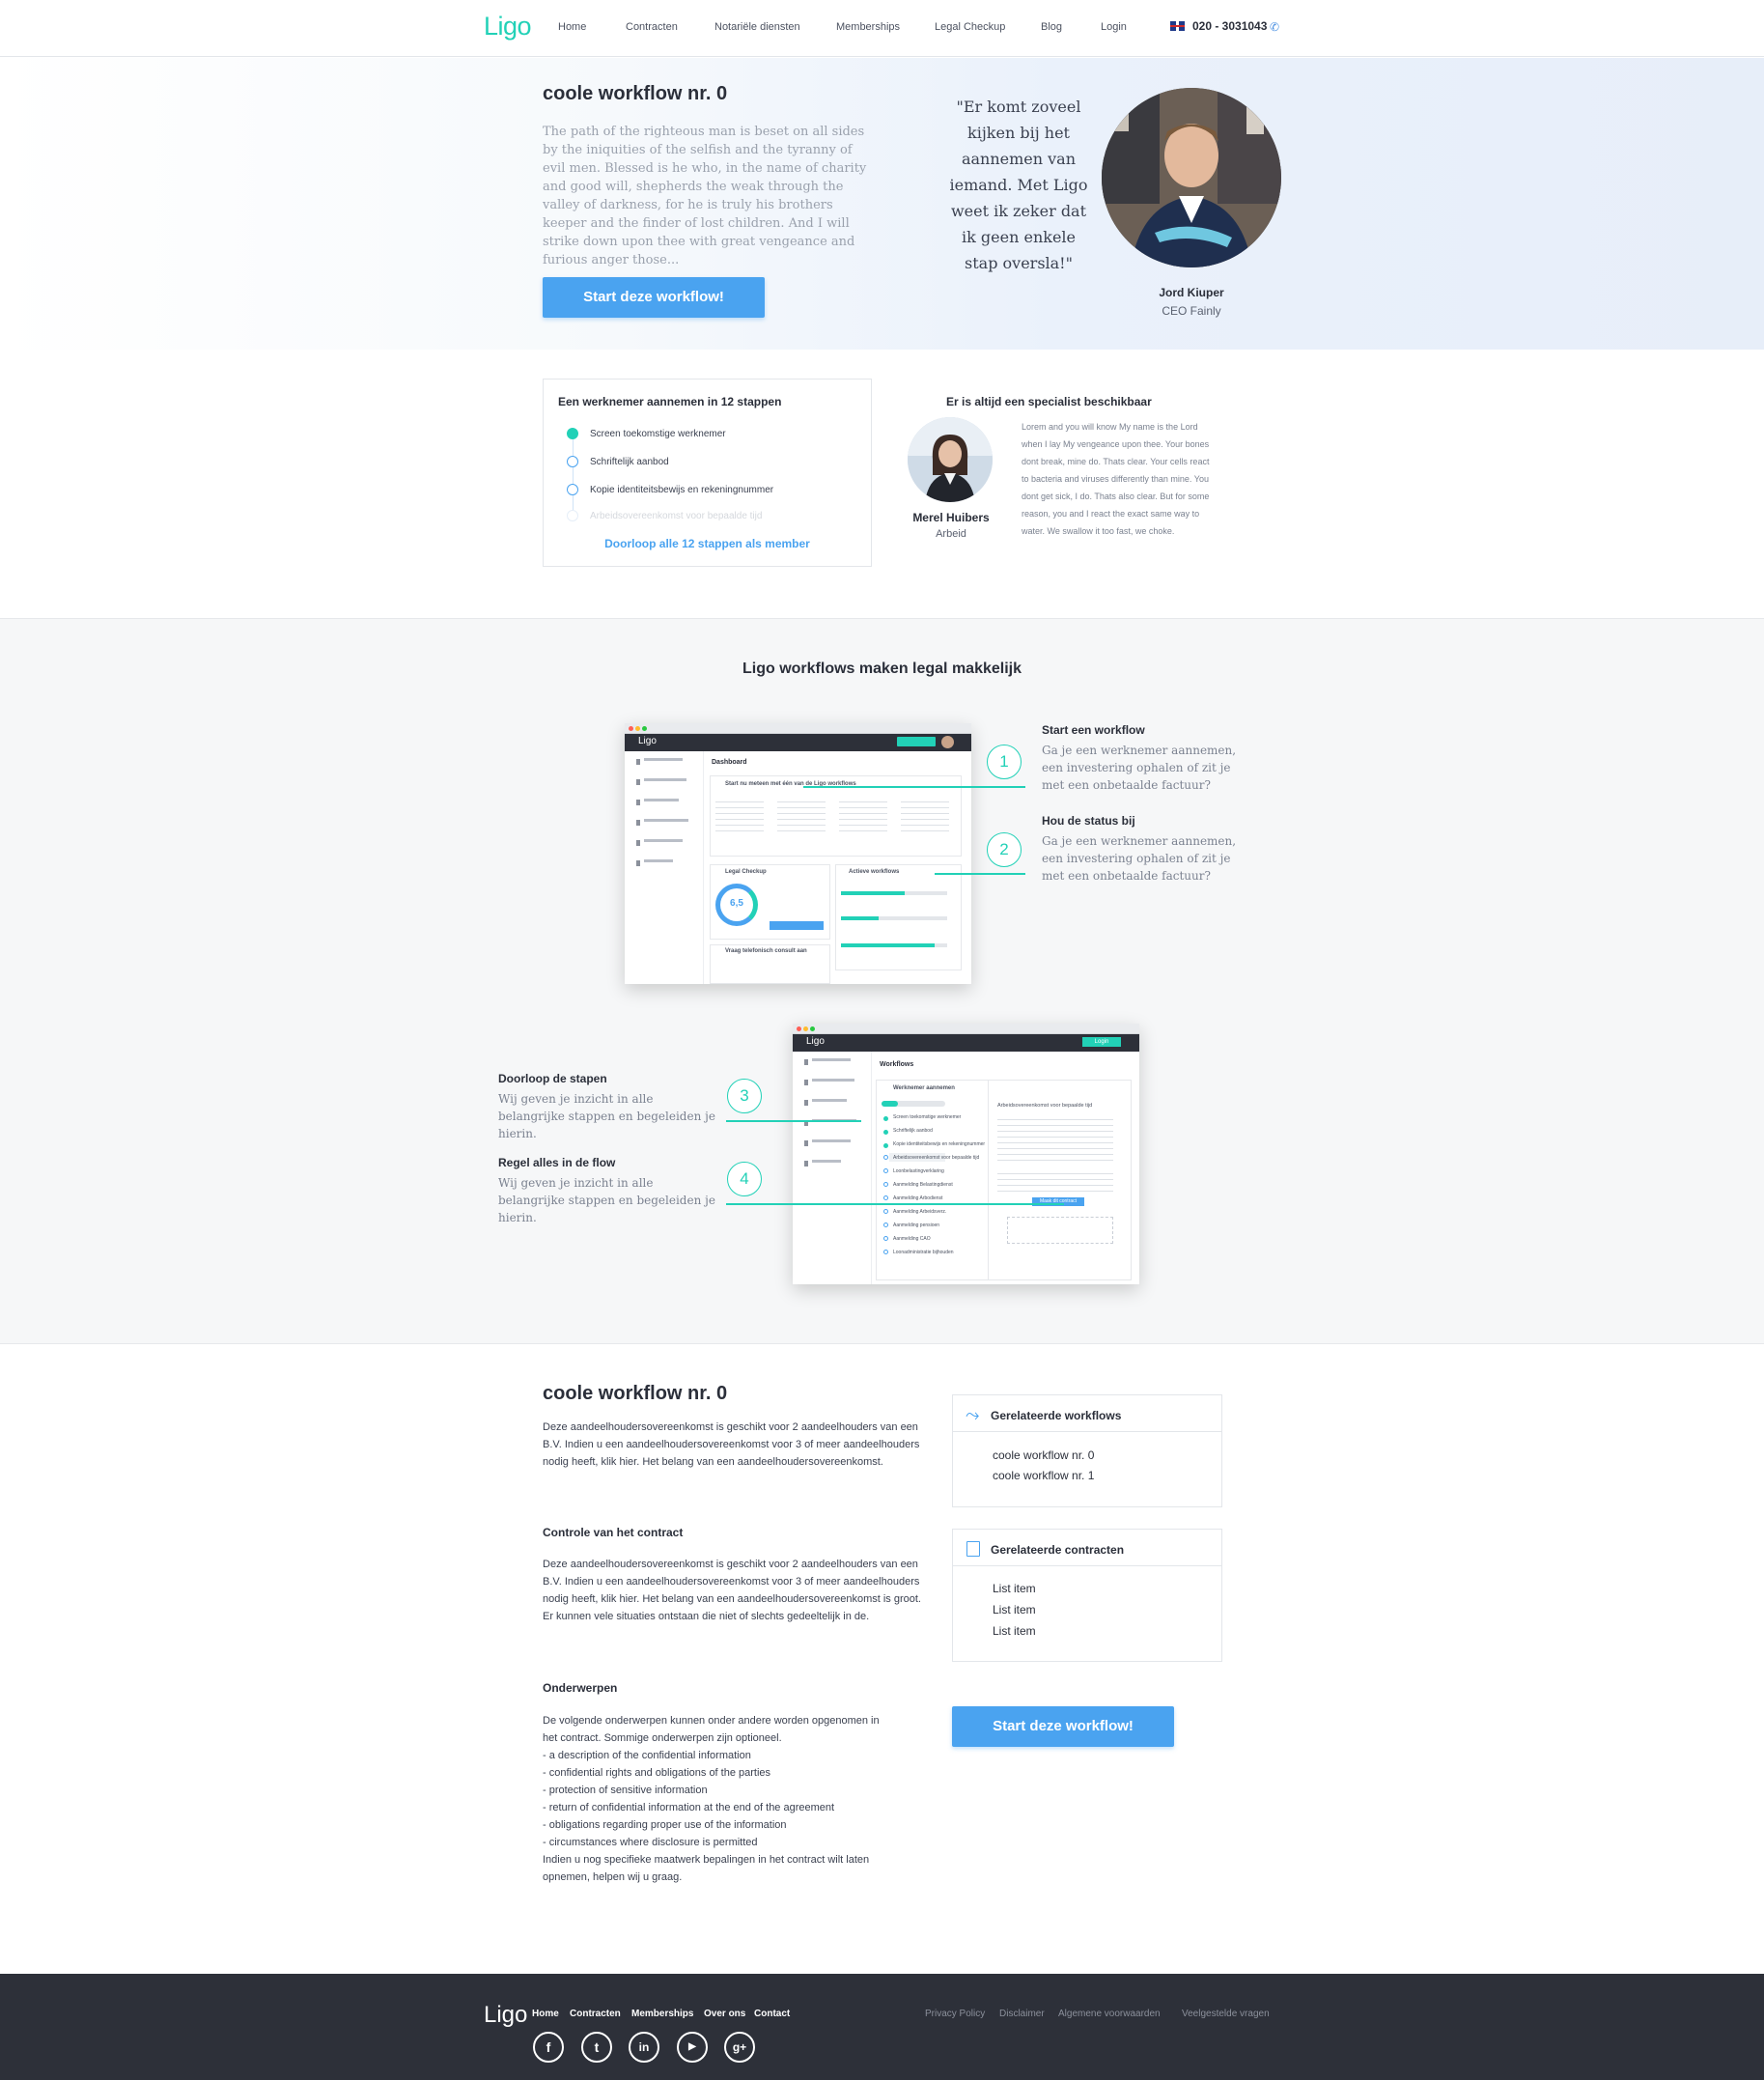  I want to click on footer-link-voorwaarden: Algemene voorwaarden, so click(1109, 2014).